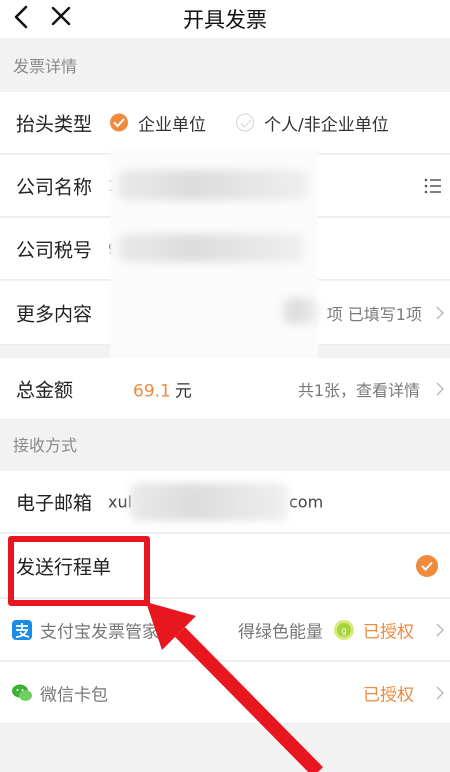 This screenshot has width=450, height=772. I want to click on annotation-arrow-icon, so click(234, 687).